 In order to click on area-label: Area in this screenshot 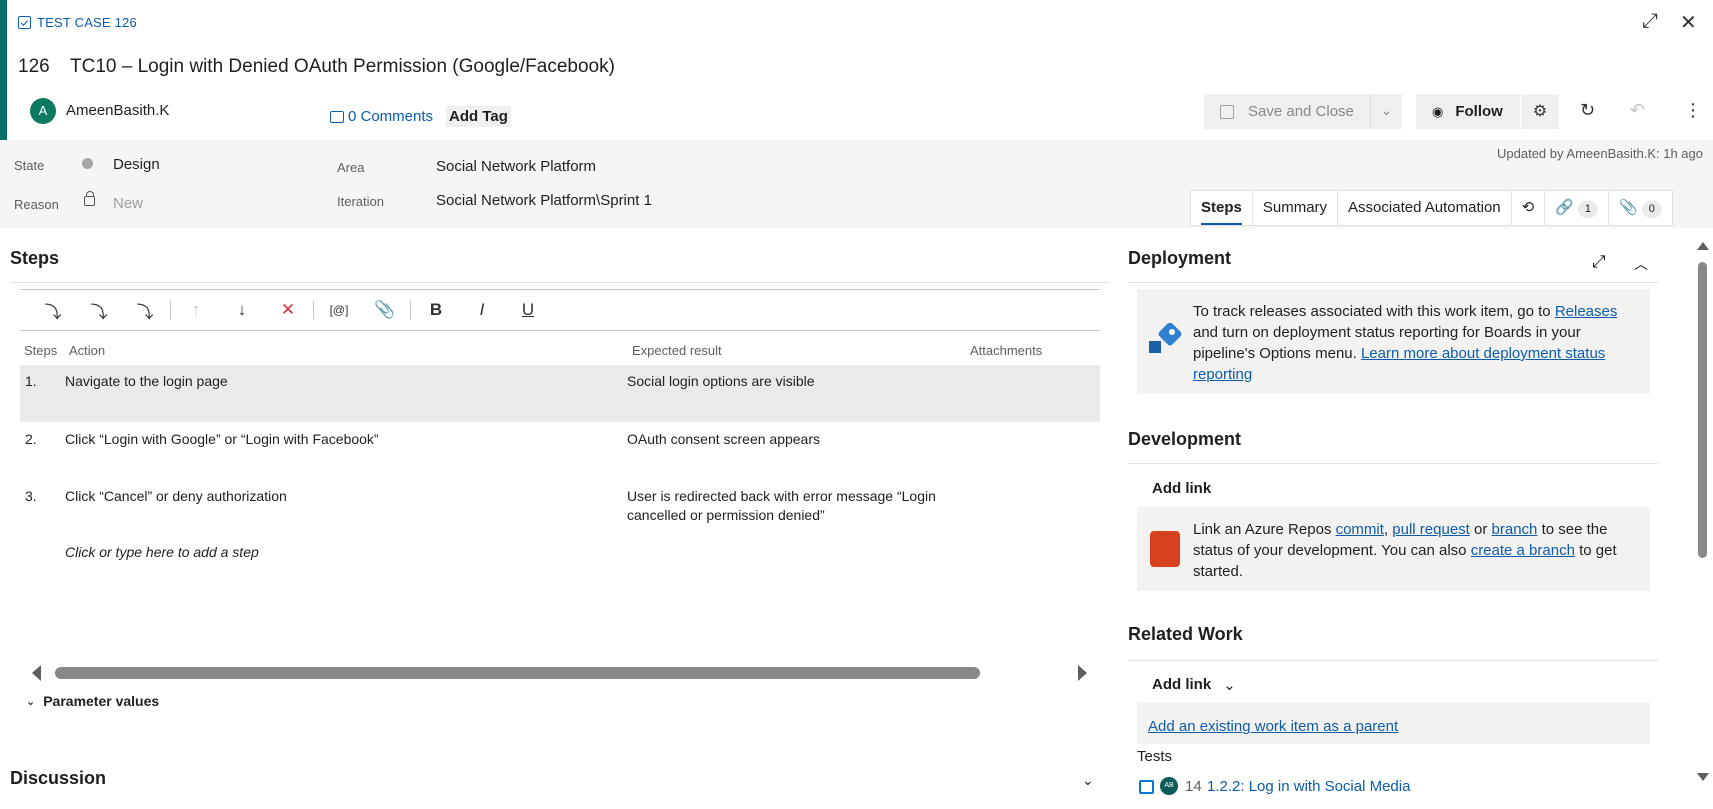, I will do `click(351, 167)`.